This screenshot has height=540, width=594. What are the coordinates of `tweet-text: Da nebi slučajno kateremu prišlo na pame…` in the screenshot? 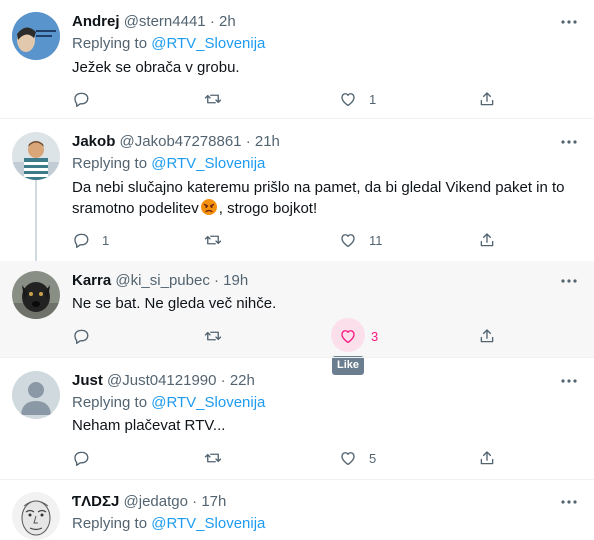 It's located at (327, 198).